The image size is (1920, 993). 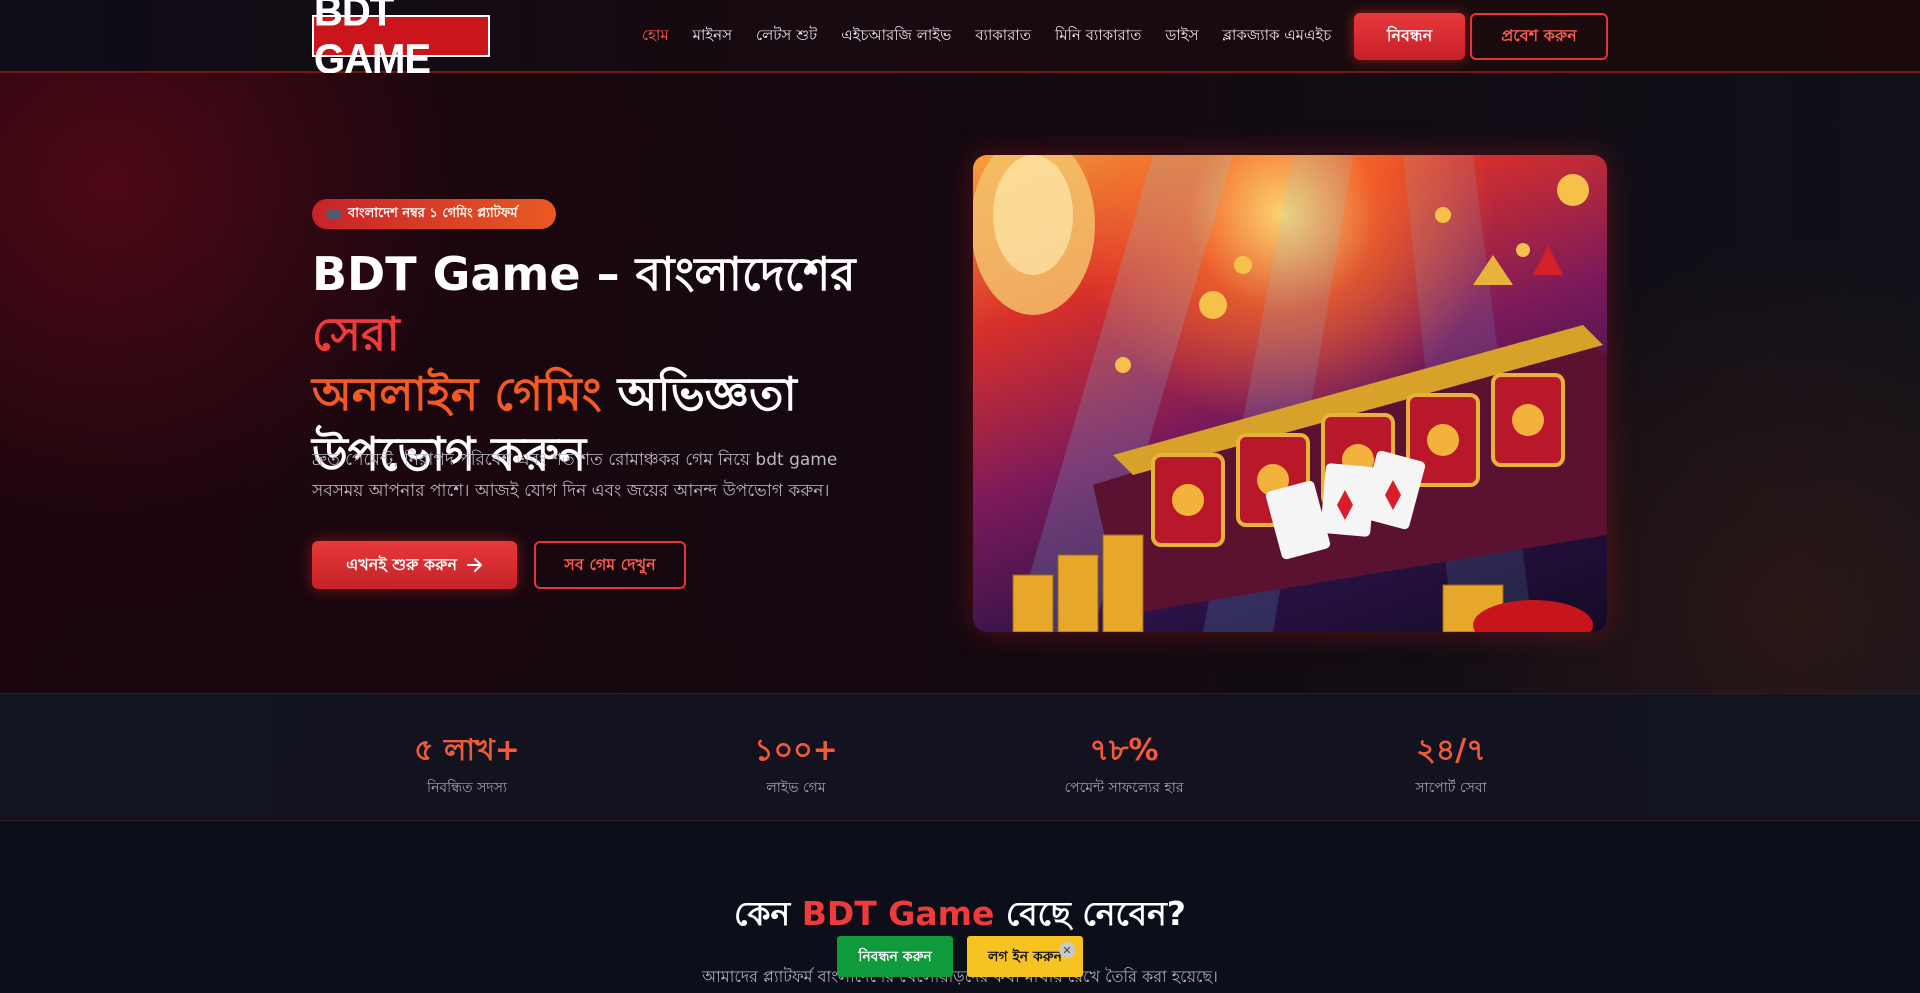 What do you see at coordinates (1451, 750) in the screenshot?
I see `stat-value: ২৪/৭` at bounding box center [1451, 750].